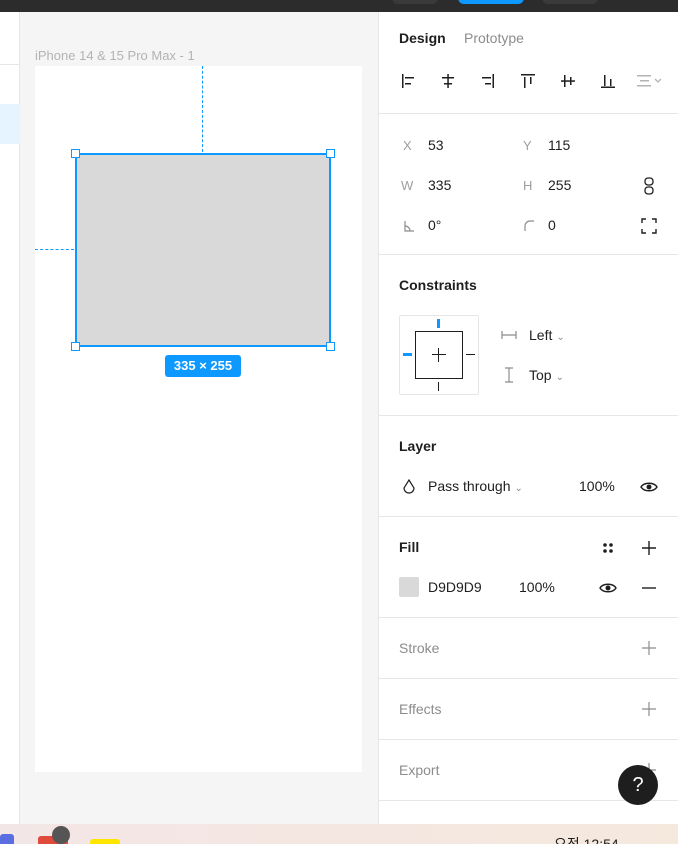 This screenshot has width=678, height=844. Describe the element at coordinates (649, 548) in the screenshot. I see `add-fill-icon` at that location.